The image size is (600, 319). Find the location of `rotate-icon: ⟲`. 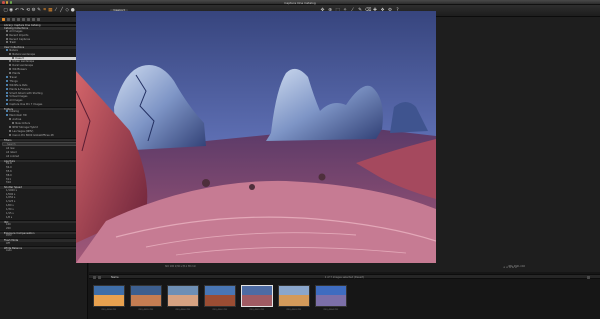

rotate-icon: ⟲ is located at coordinates (27, 10).